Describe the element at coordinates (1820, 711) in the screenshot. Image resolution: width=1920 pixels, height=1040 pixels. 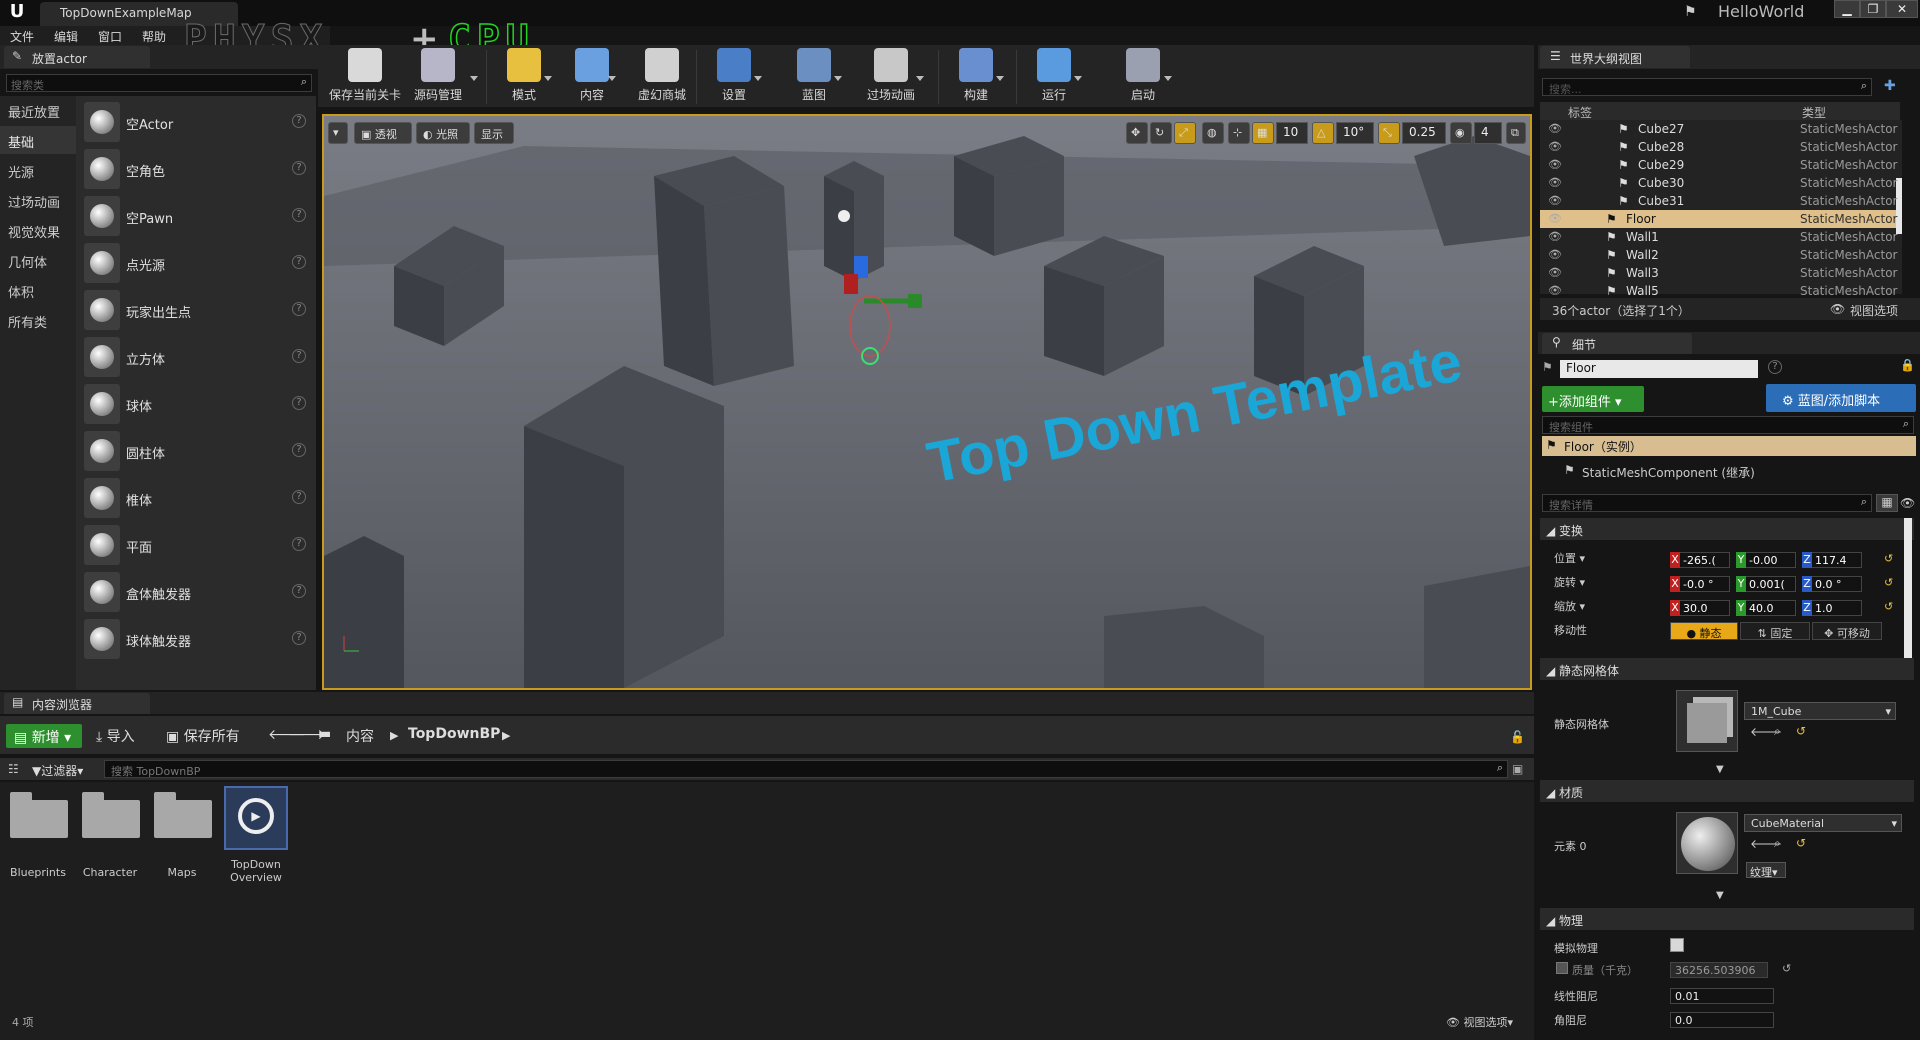
I see `static-mesh-combo: 1M_Cube ▾` at that location.